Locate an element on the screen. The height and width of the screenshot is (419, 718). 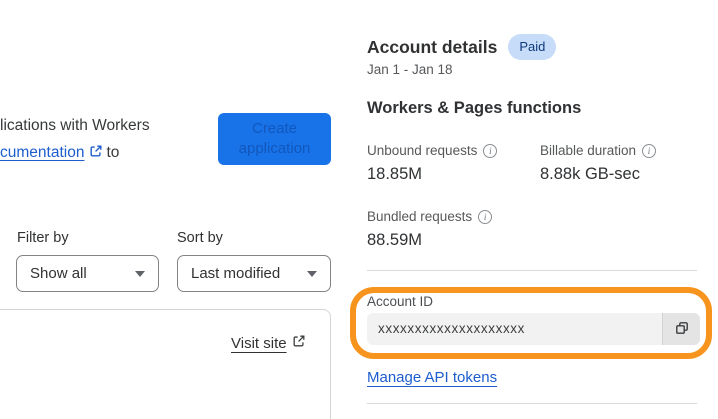
filter-dropdown: Show all is located at coordinates (87, 273).